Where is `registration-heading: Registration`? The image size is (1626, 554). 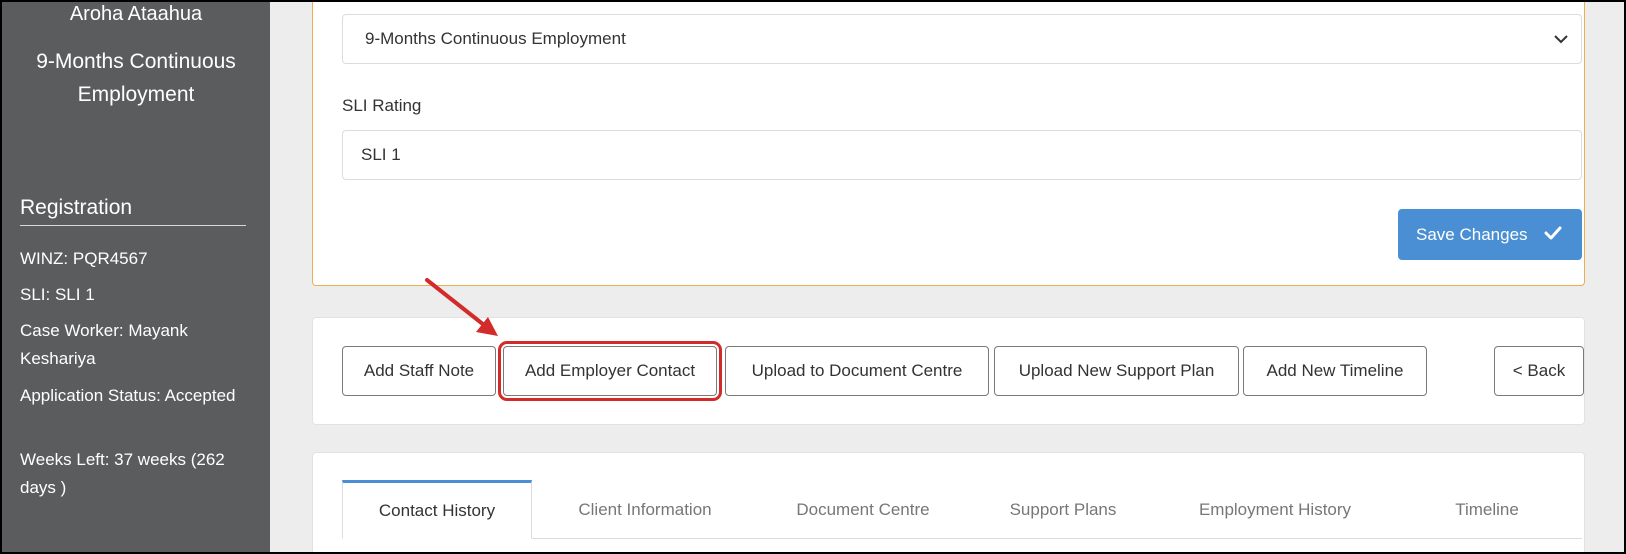
registration-heading: Registration is located at coordinates (133, 210).